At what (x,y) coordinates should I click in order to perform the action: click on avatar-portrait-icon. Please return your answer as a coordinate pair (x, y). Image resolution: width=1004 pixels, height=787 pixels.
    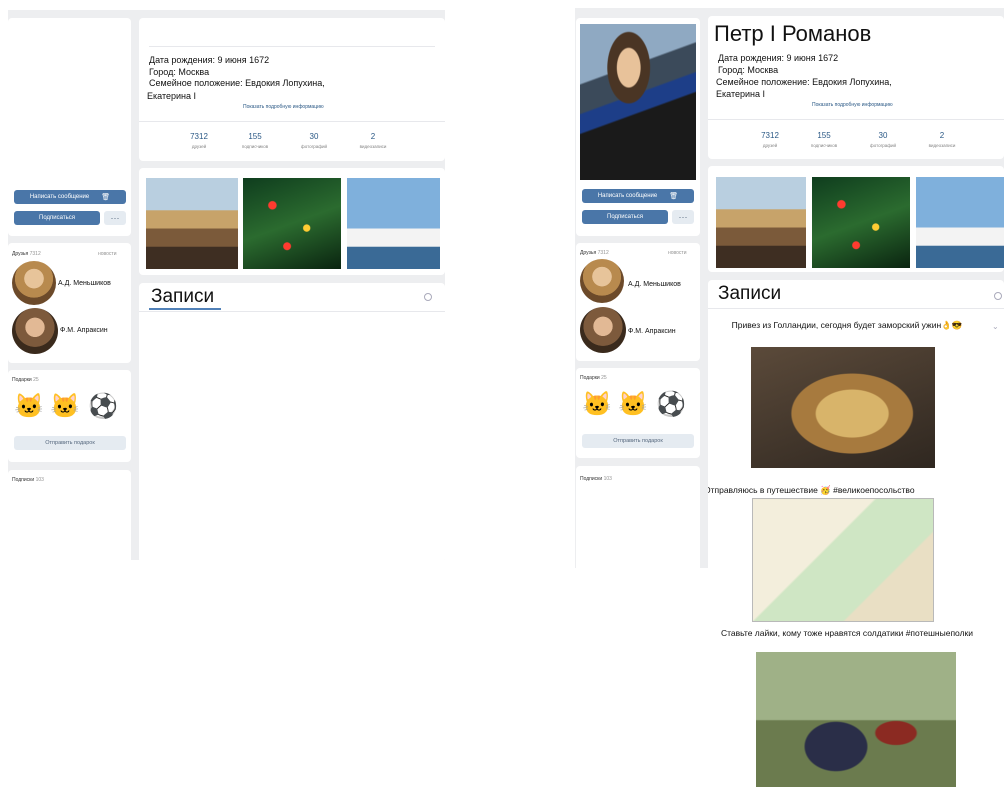
    Looking at the image, I should click on (638, 102).